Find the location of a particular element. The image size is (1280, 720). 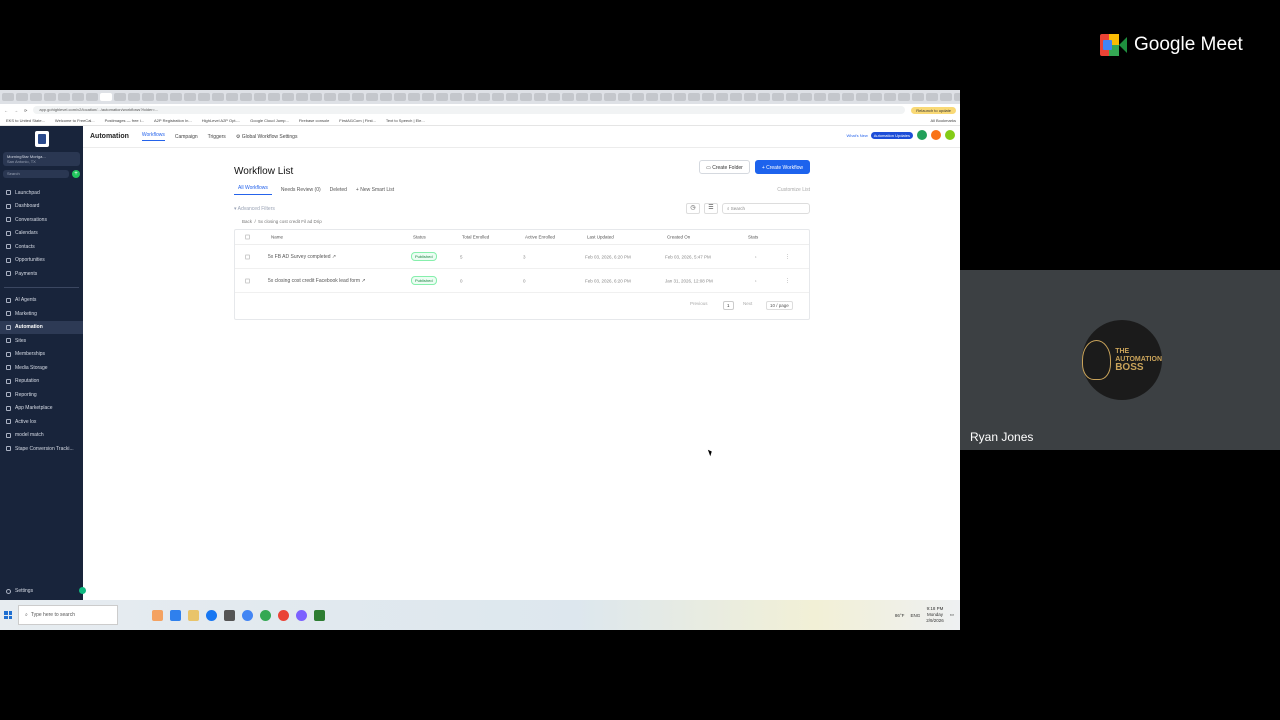

sidebar-item-opportunities: Opportunities is located at coordinates (41, 261).